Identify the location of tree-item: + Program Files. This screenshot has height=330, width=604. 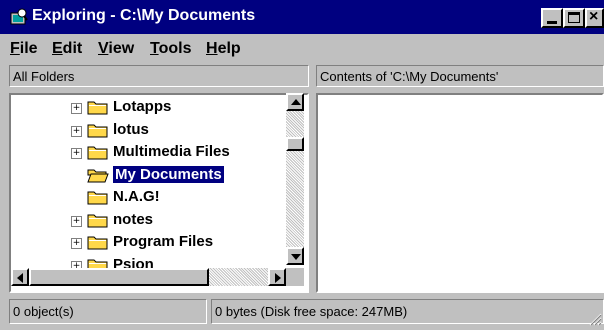
(151, 243).